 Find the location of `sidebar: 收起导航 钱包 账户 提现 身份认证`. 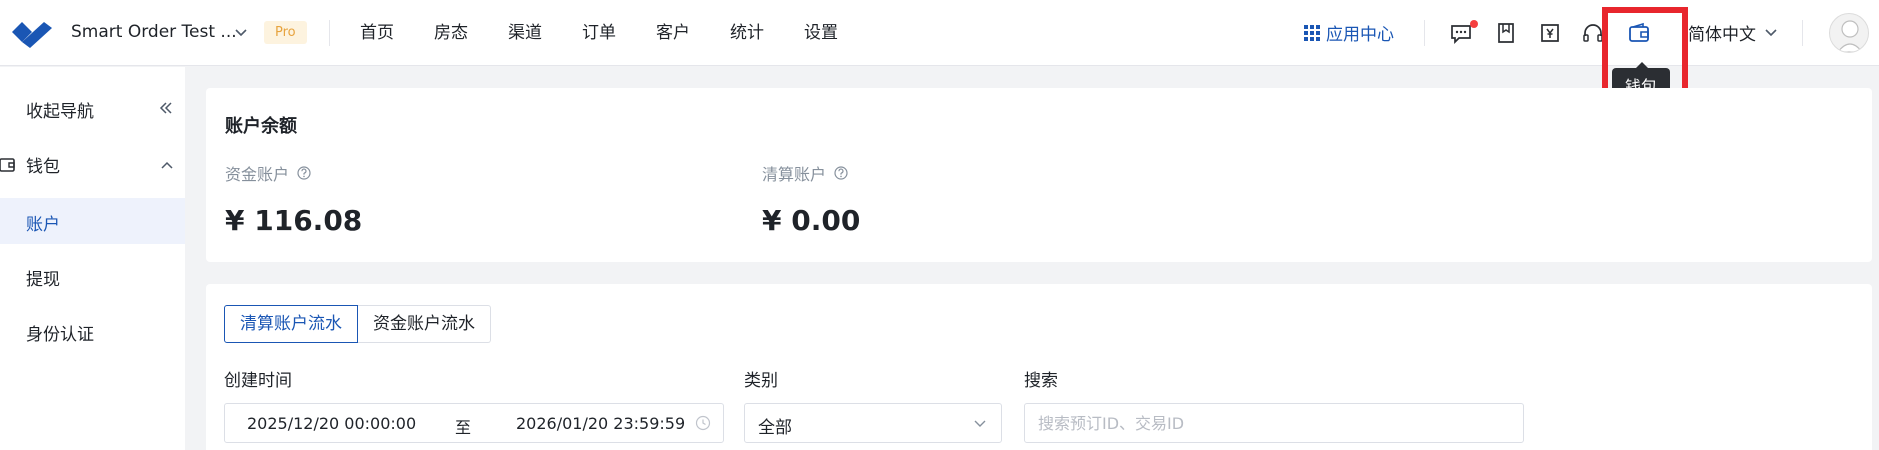

sidebar: 收起导航 钱包 账户 提现 身份认证 is located at coordinates (92, 258).